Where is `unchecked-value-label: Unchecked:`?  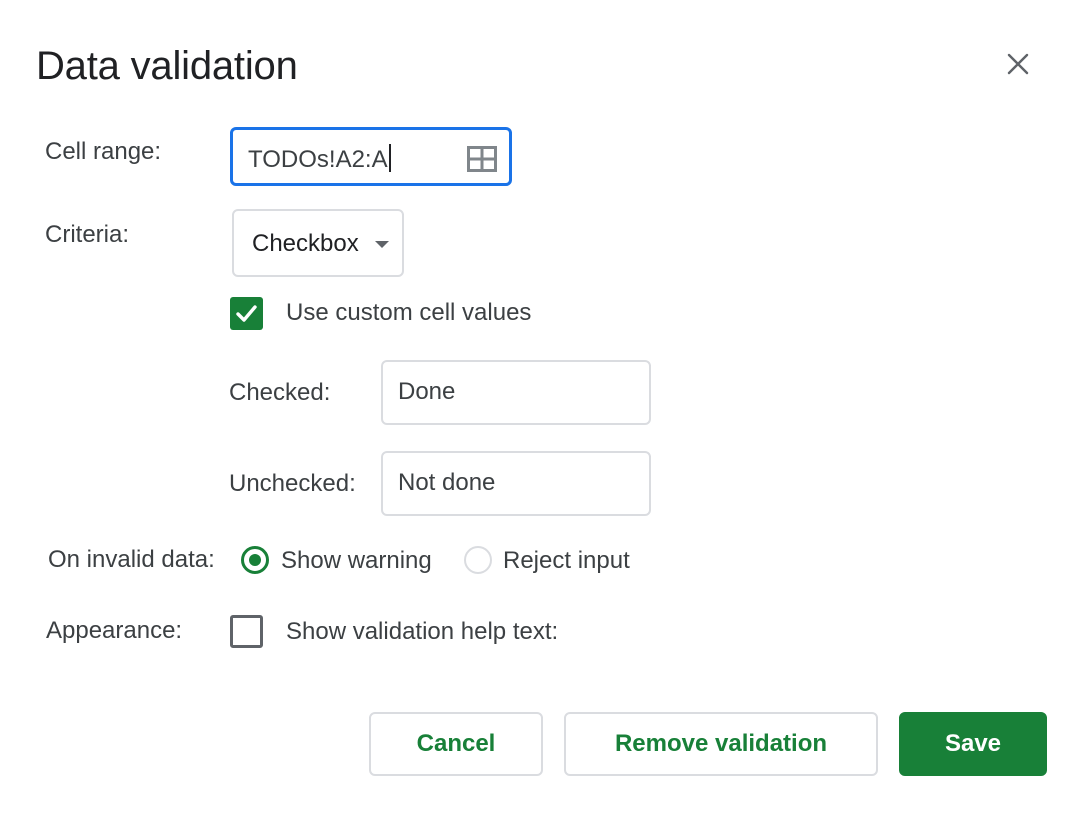
unchecked-value-label: Unchecked: is located at coordinates (292, 483).